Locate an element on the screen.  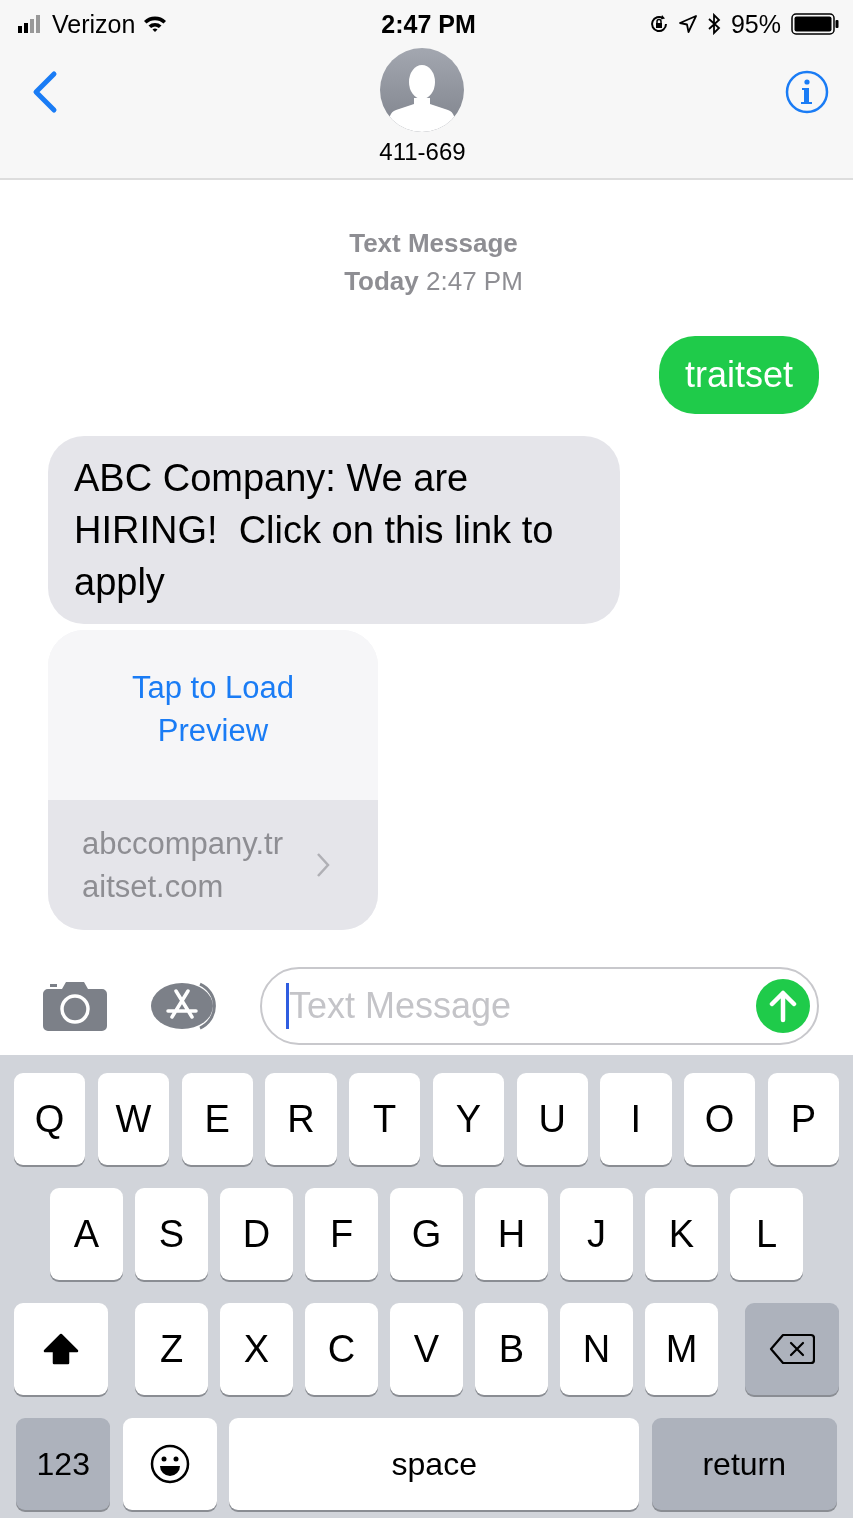
key: M is located at coordinates (681, 1349).